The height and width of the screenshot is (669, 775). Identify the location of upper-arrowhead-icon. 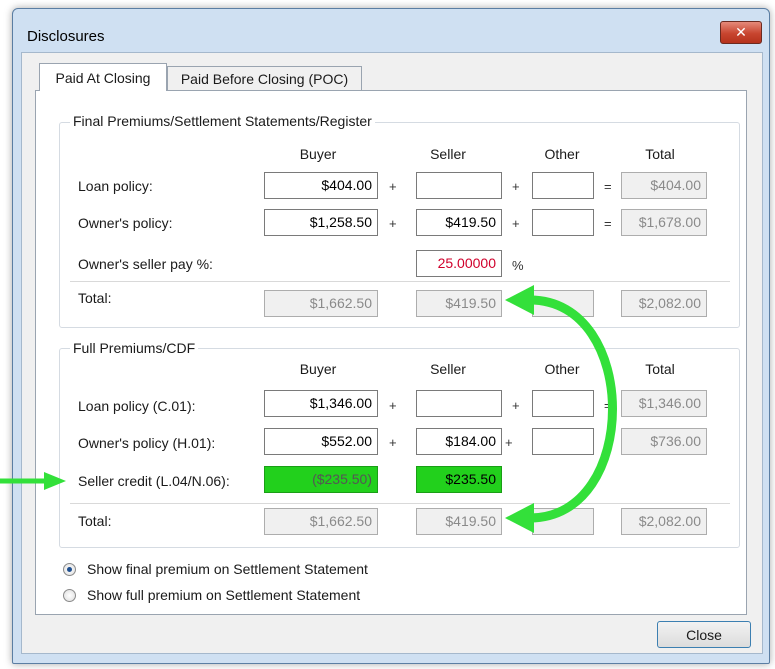
(519, 300).